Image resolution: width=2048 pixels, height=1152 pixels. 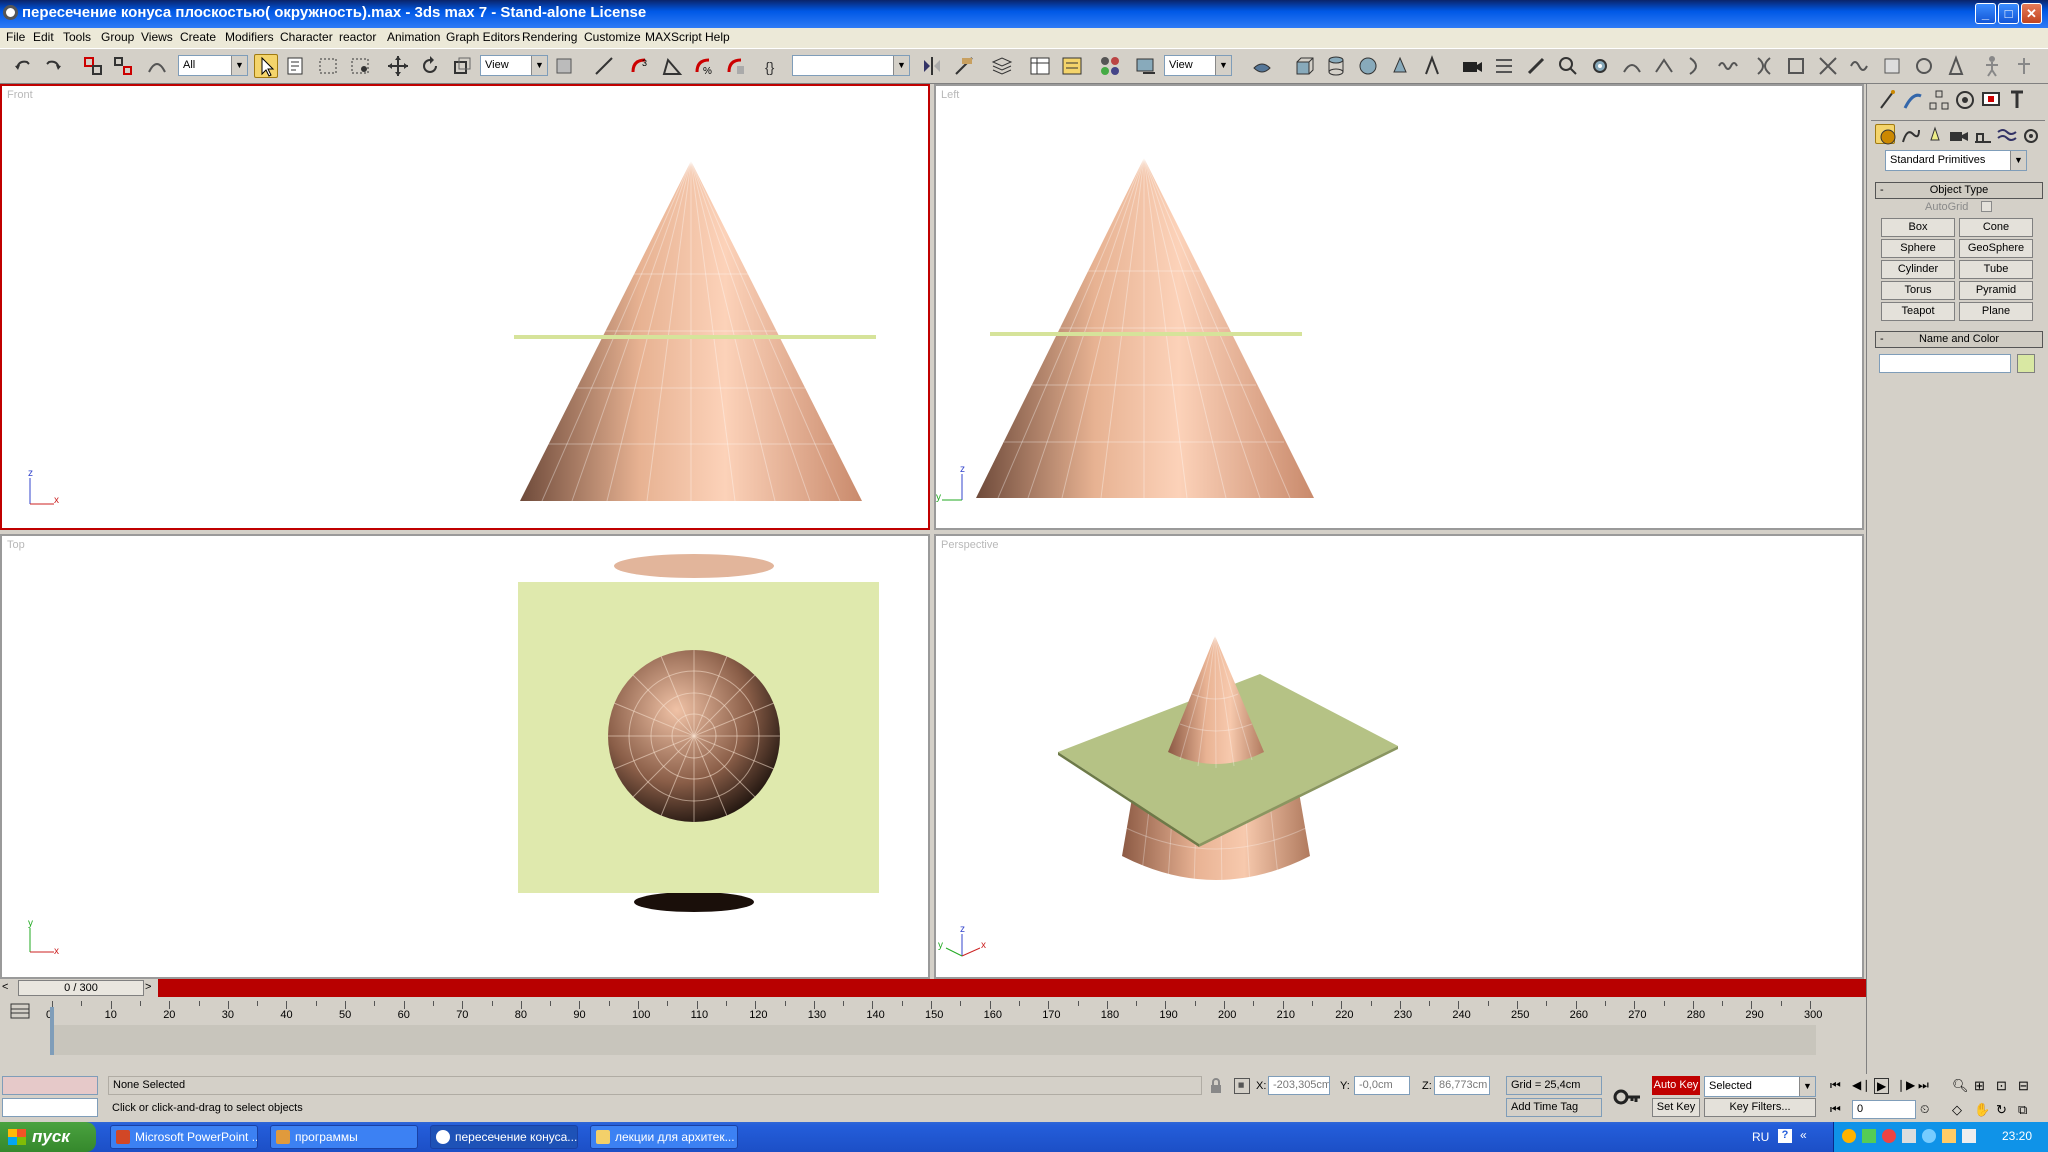 What do you see at coordinates (1504, 66) in the screenshot?
I see `space-warp-icon` at bounding box center [1504, 66].